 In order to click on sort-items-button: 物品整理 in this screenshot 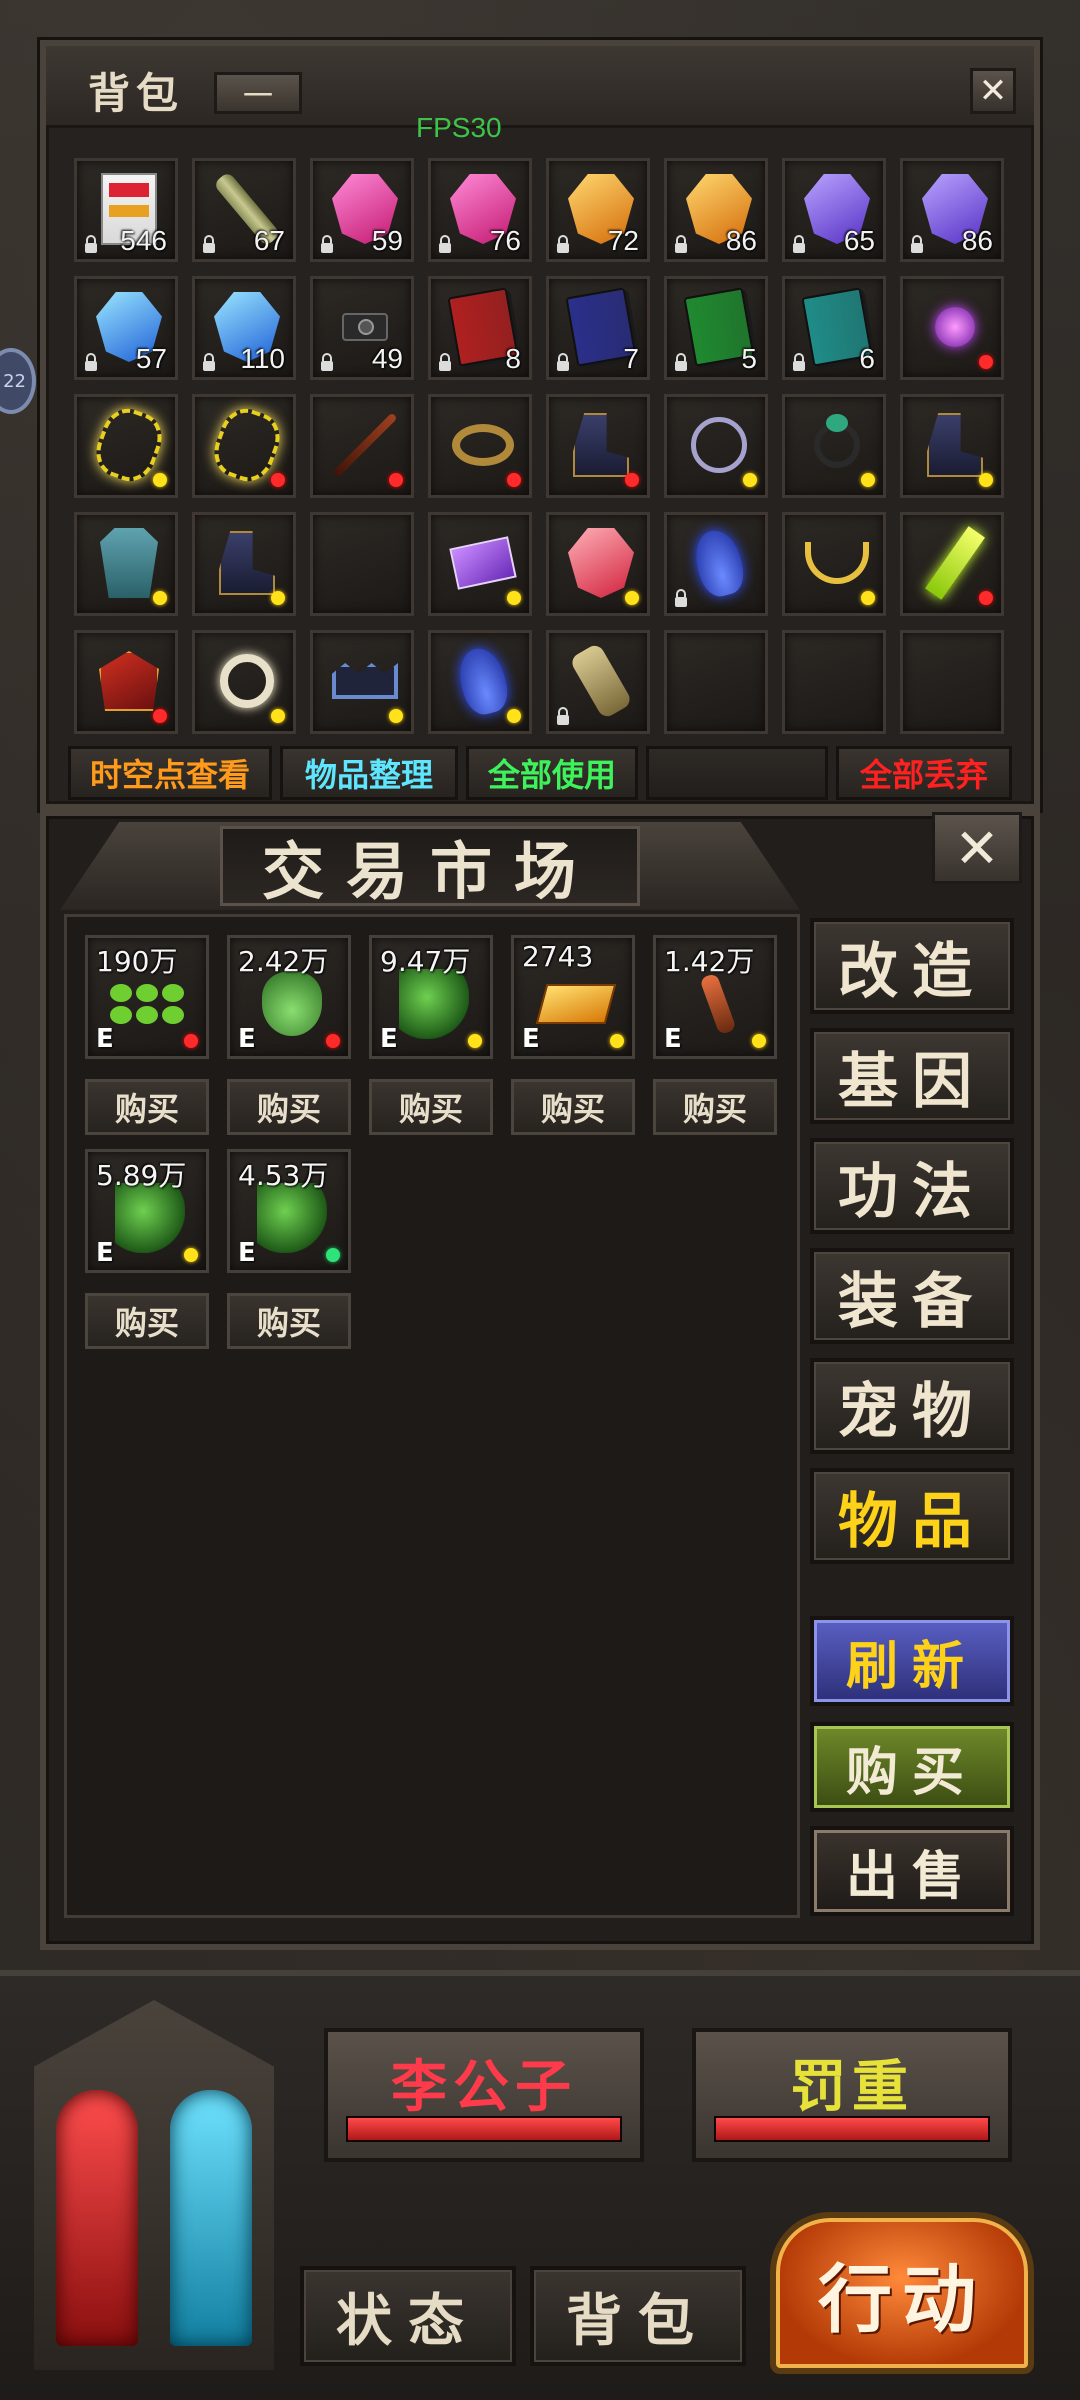, I will do `click(369, 773)`.